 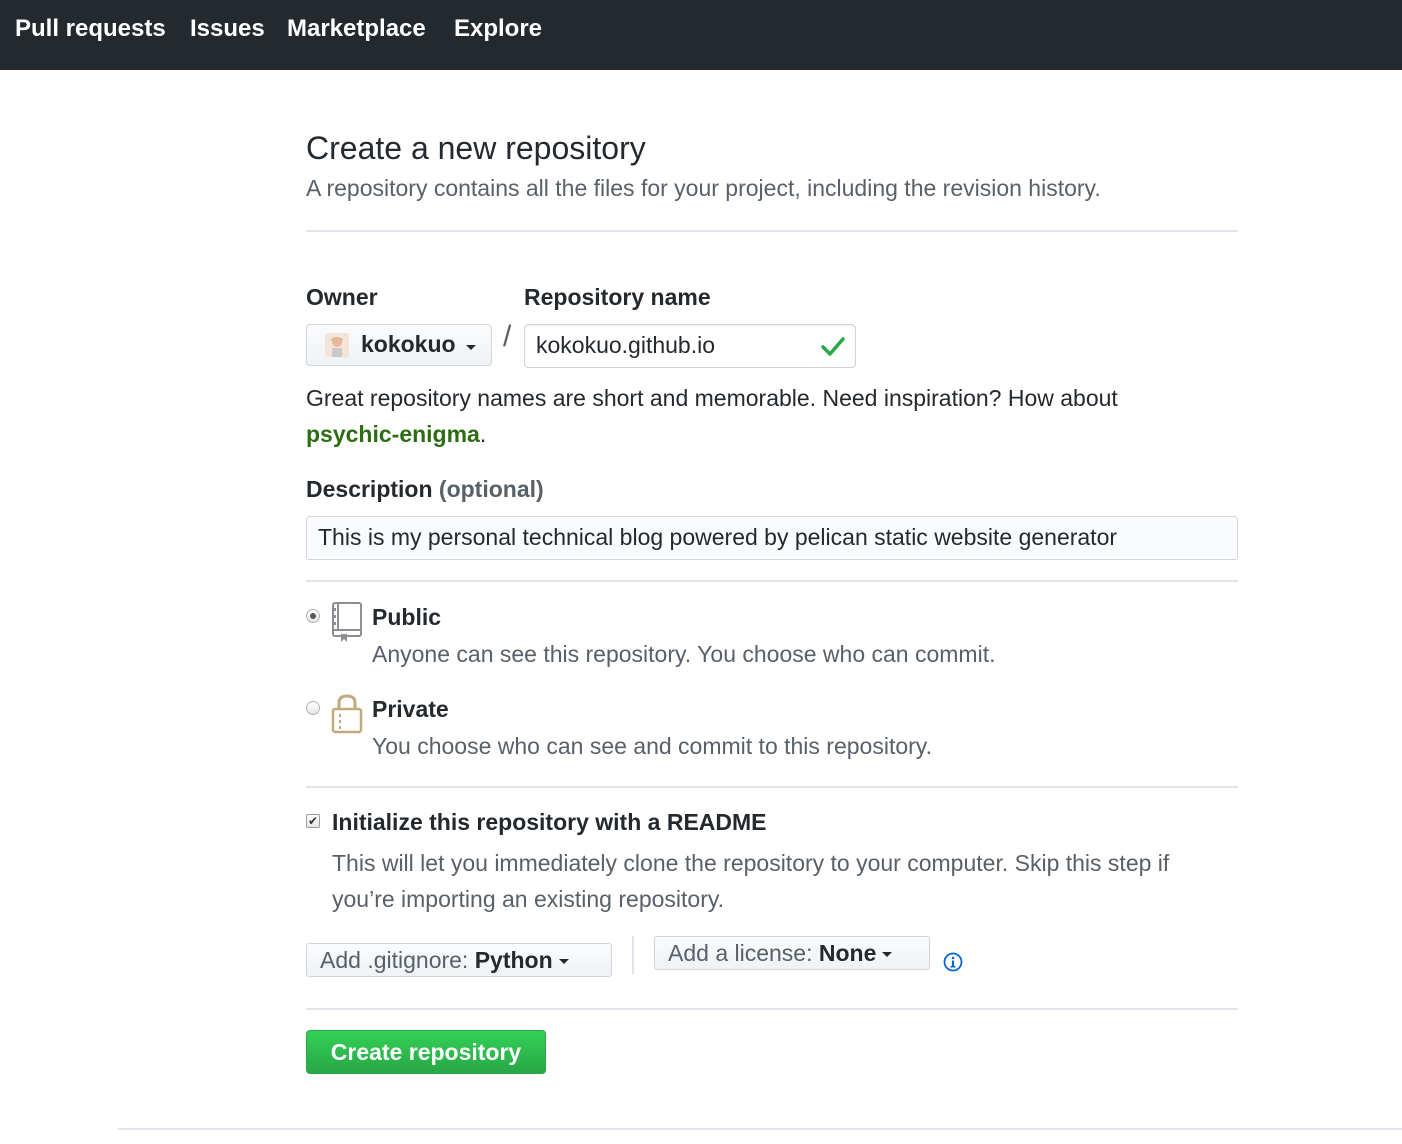 What do you see at coordinates (342, 297) in the screenshot?
I see `owner-label: Owner` at bounding box center [342, 297].